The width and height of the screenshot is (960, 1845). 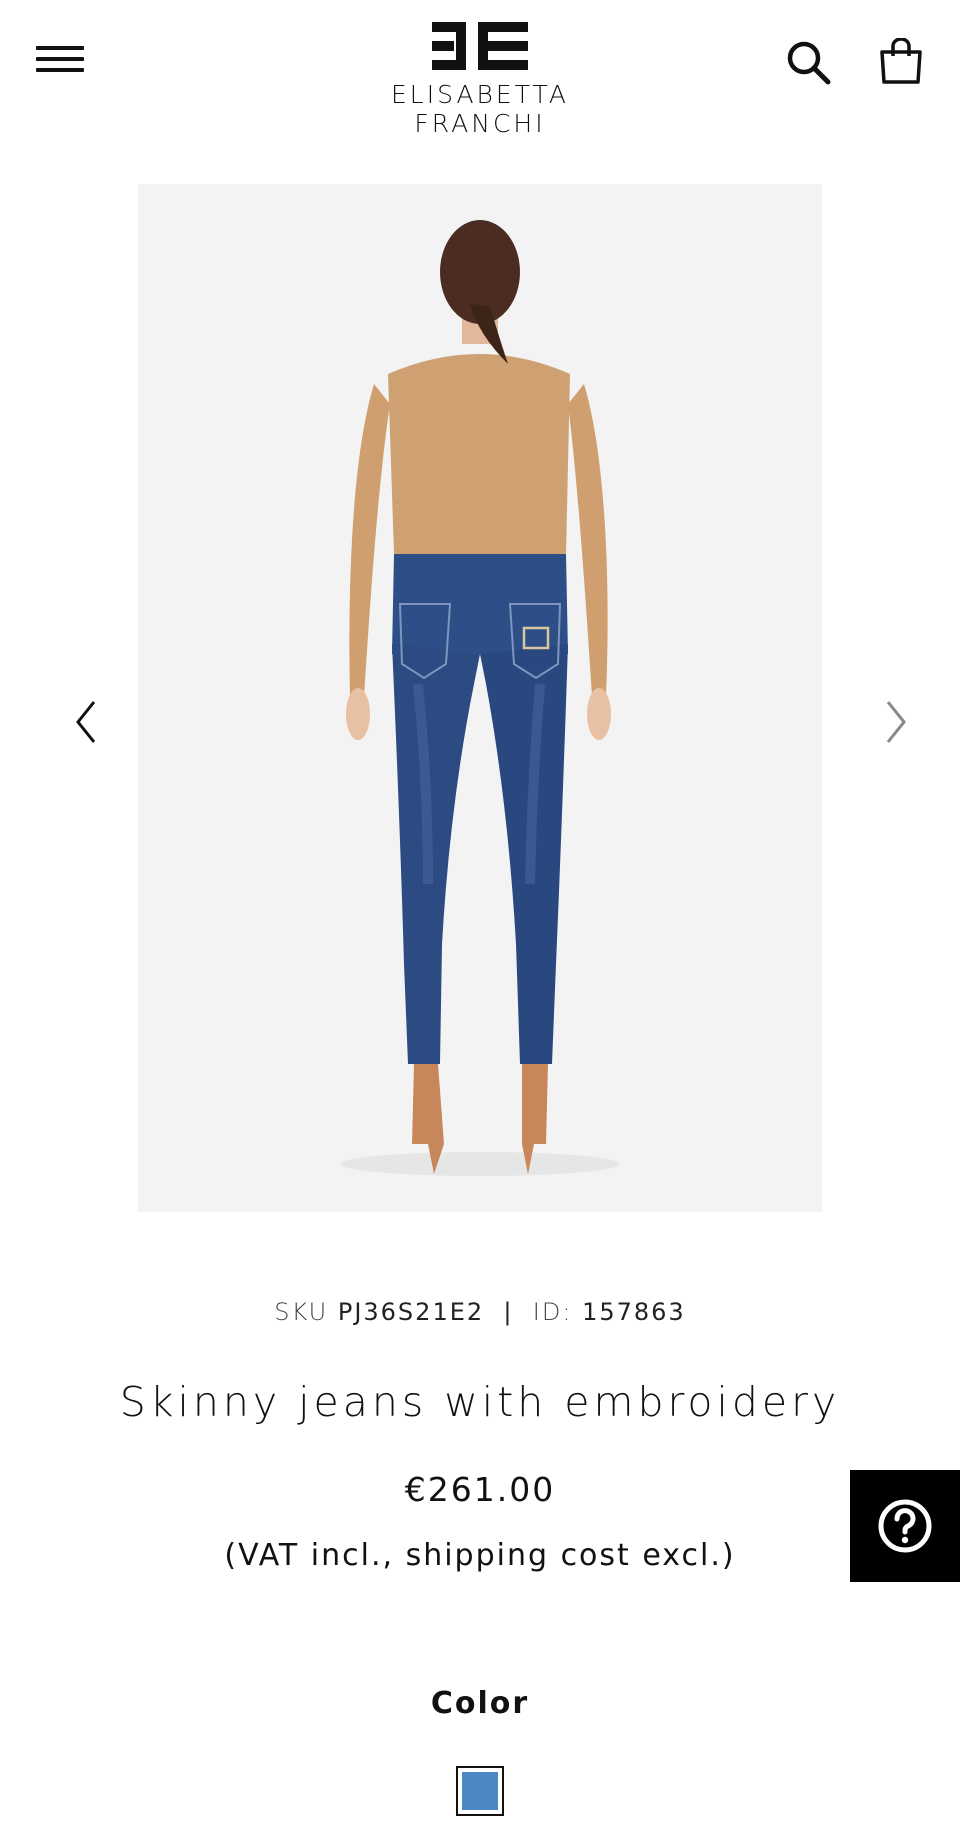 What do you see at coordinates (480, 1703) in the screenshot?
I see `color-label: Color` at bounding box center [480, 1703].